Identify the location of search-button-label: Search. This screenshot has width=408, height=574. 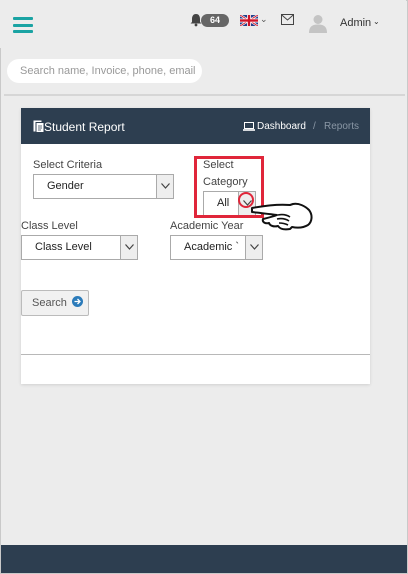
(49, 303).